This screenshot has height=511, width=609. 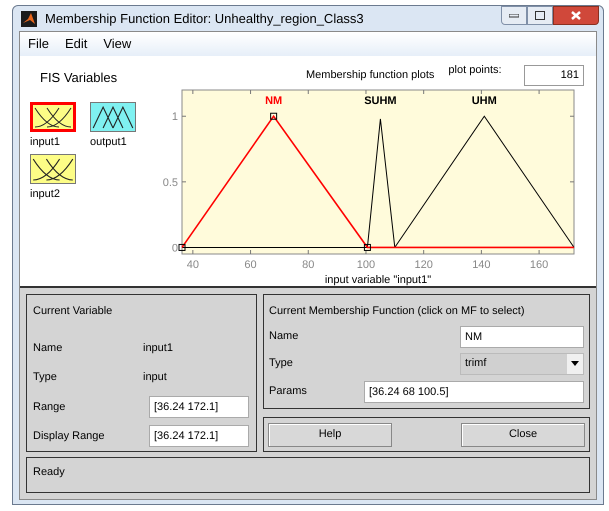 What do you see at coordinates (45, 194) in the screenshot?
I see `variable-label: input2` at bounding box center [45, 194].